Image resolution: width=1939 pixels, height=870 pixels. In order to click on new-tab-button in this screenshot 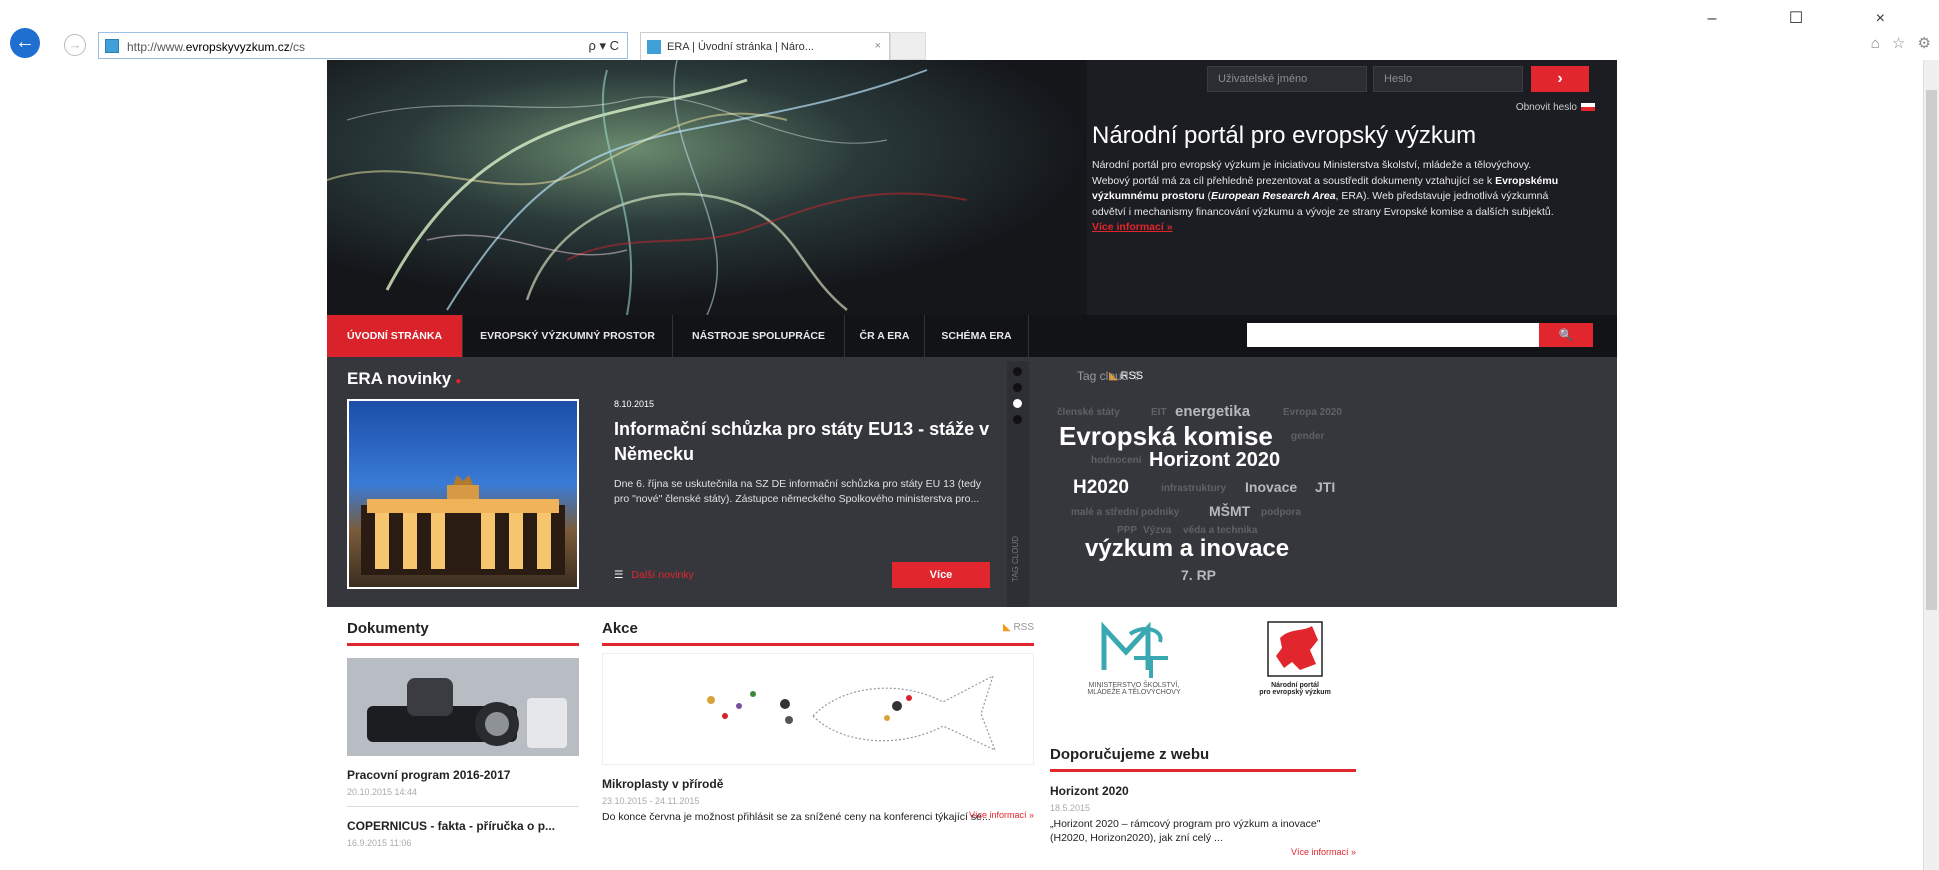, I will do `click(908, 46)`.